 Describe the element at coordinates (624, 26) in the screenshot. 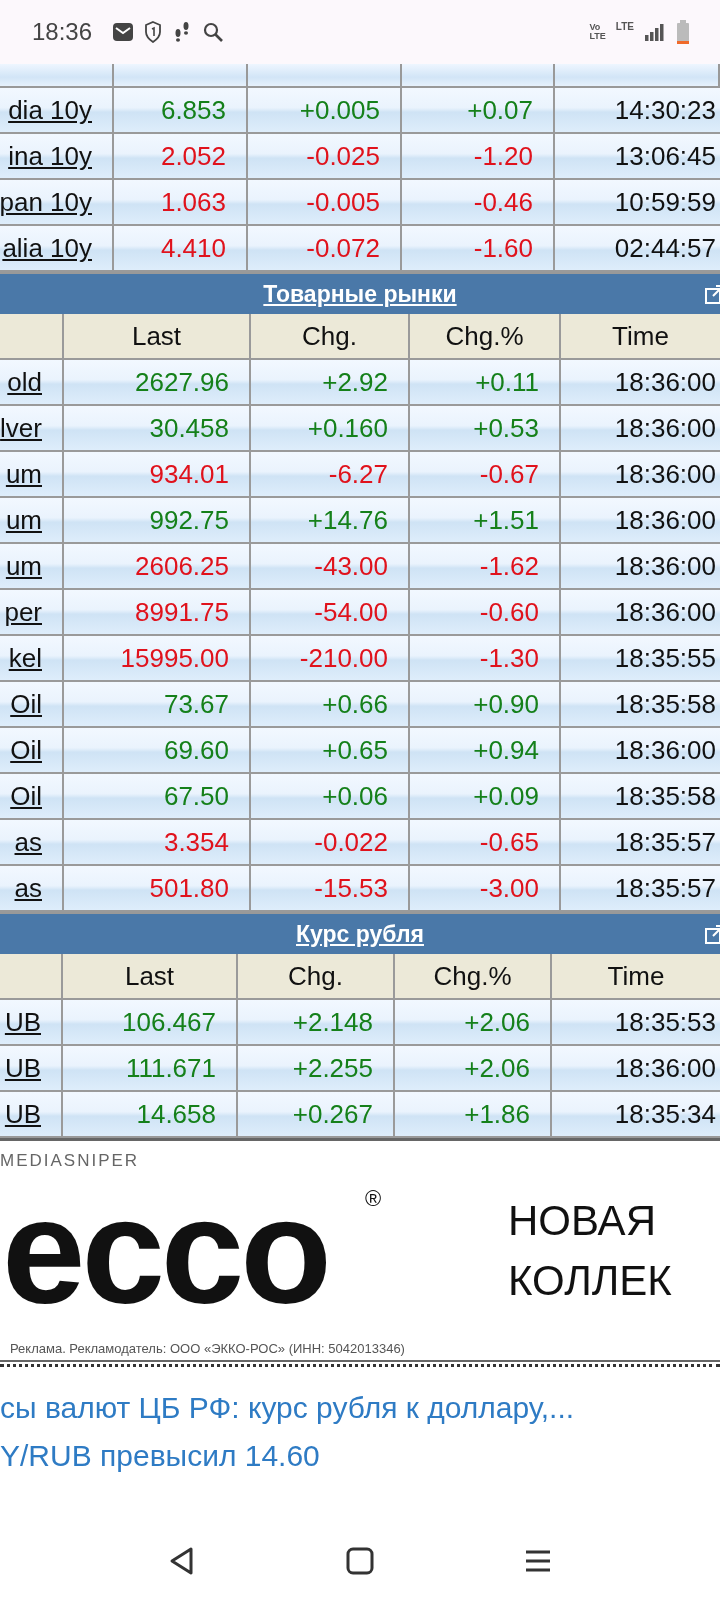

I see `lte-indicator: LTE` at that location.